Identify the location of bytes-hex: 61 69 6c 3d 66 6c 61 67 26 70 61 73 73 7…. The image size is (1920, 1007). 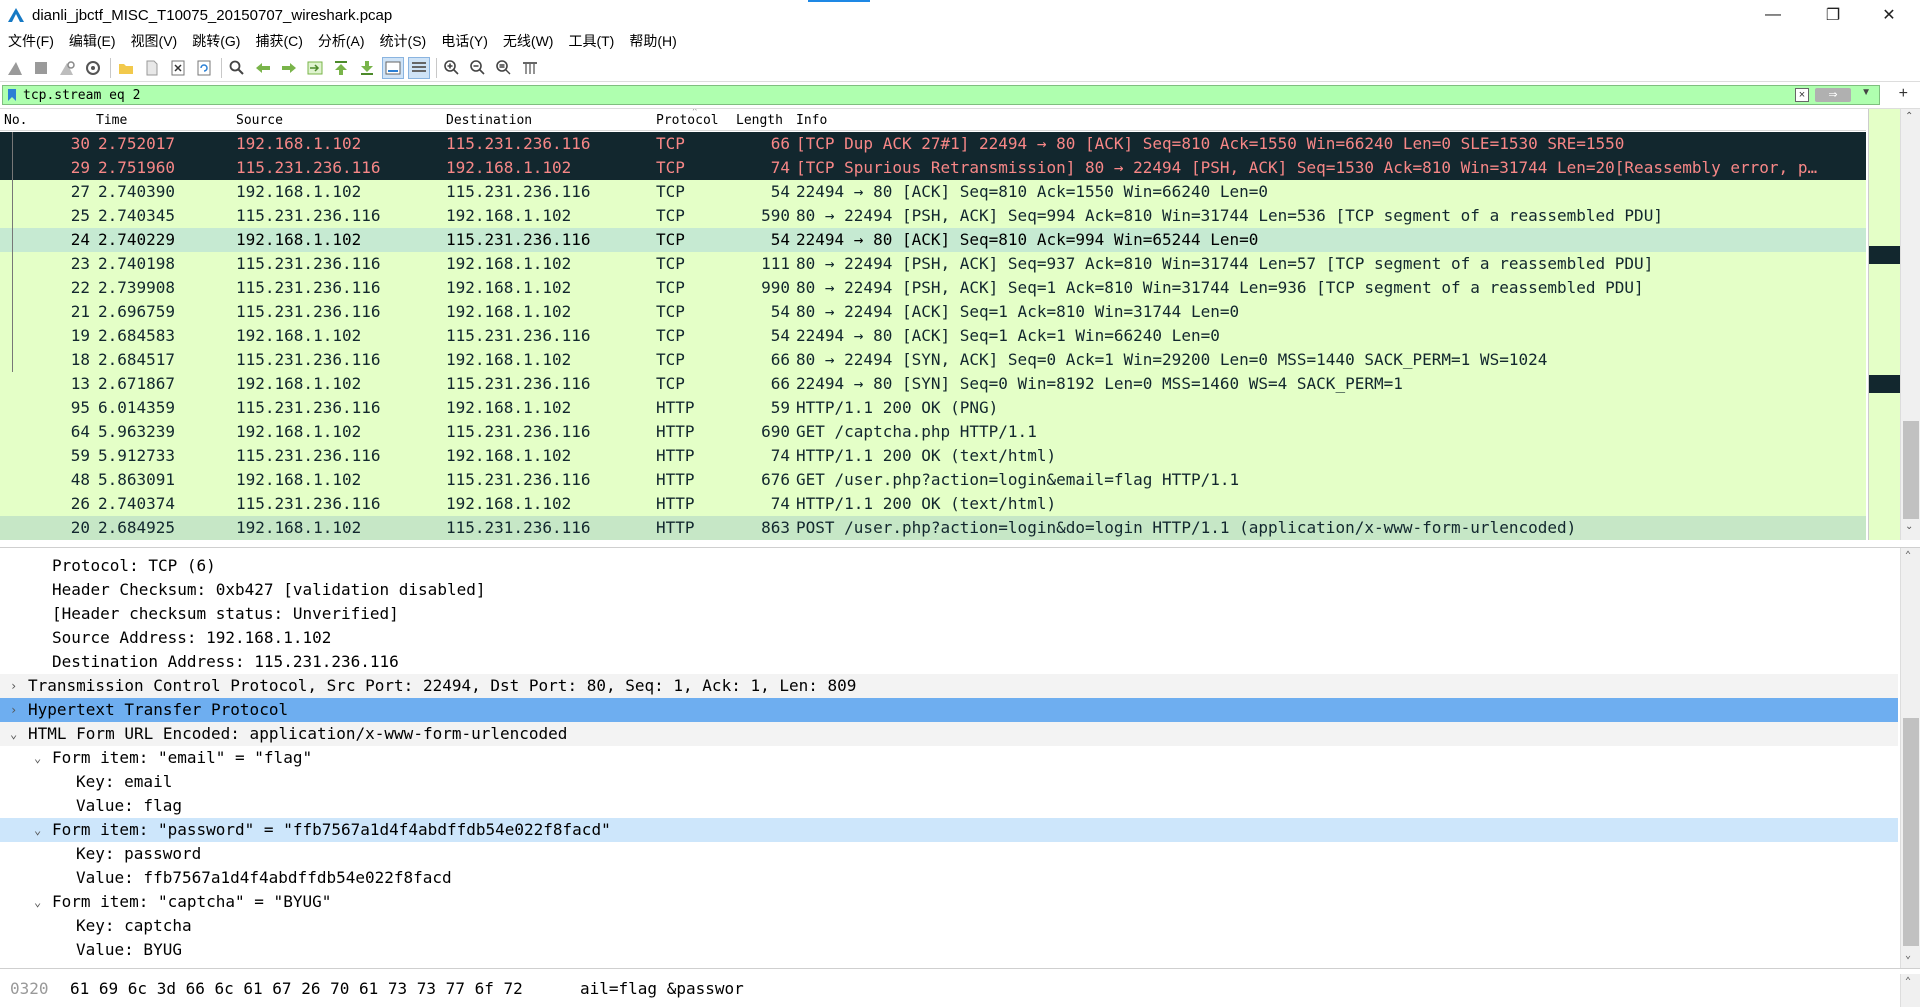
(296, 989).